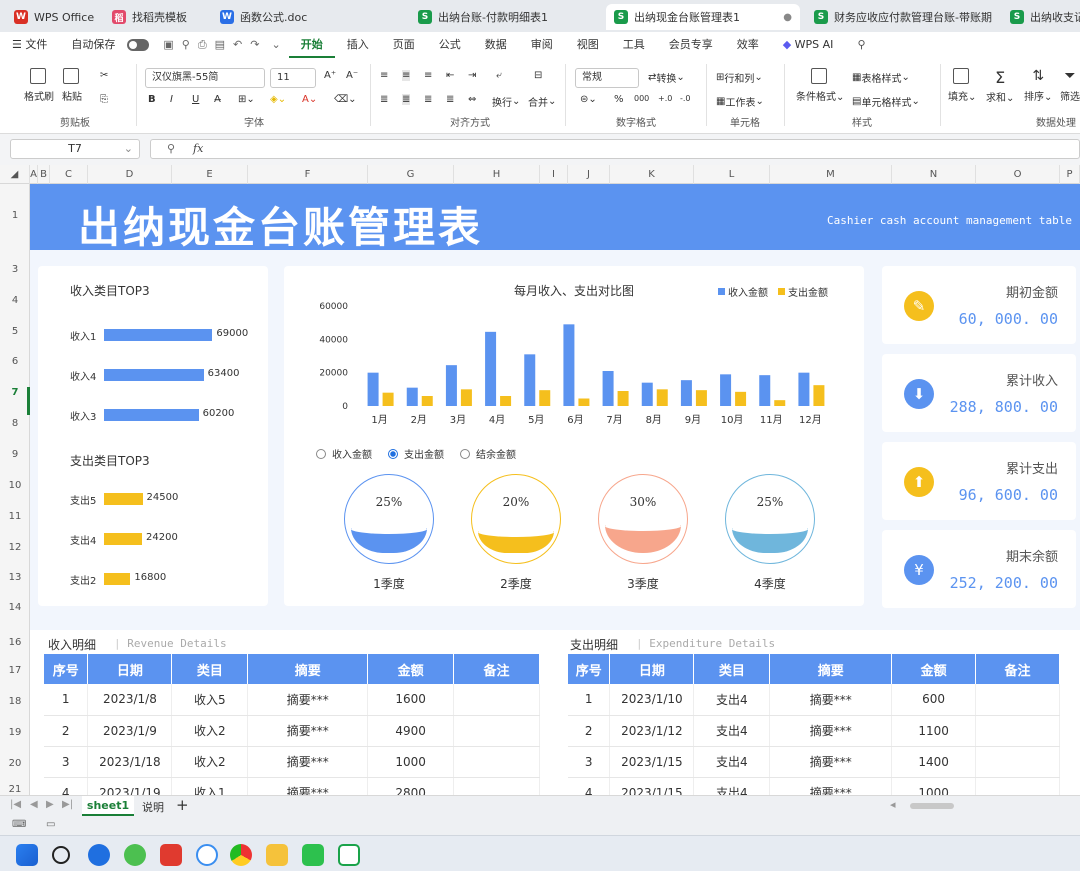  Describe the element at coordinates (104, 99) in the screenshot. I see `copy-icon: ⎘` at that location.